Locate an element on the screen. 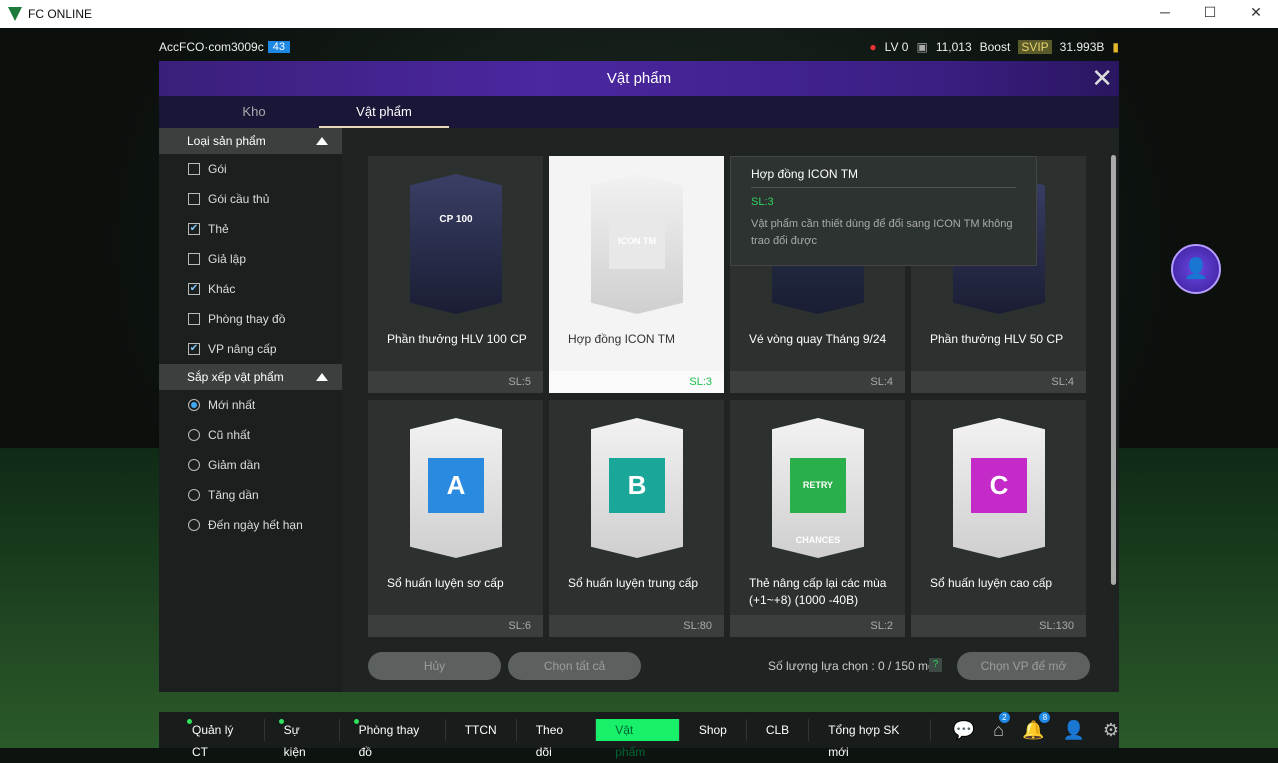  filter-label: Khác is located at coordinates (222, 289).